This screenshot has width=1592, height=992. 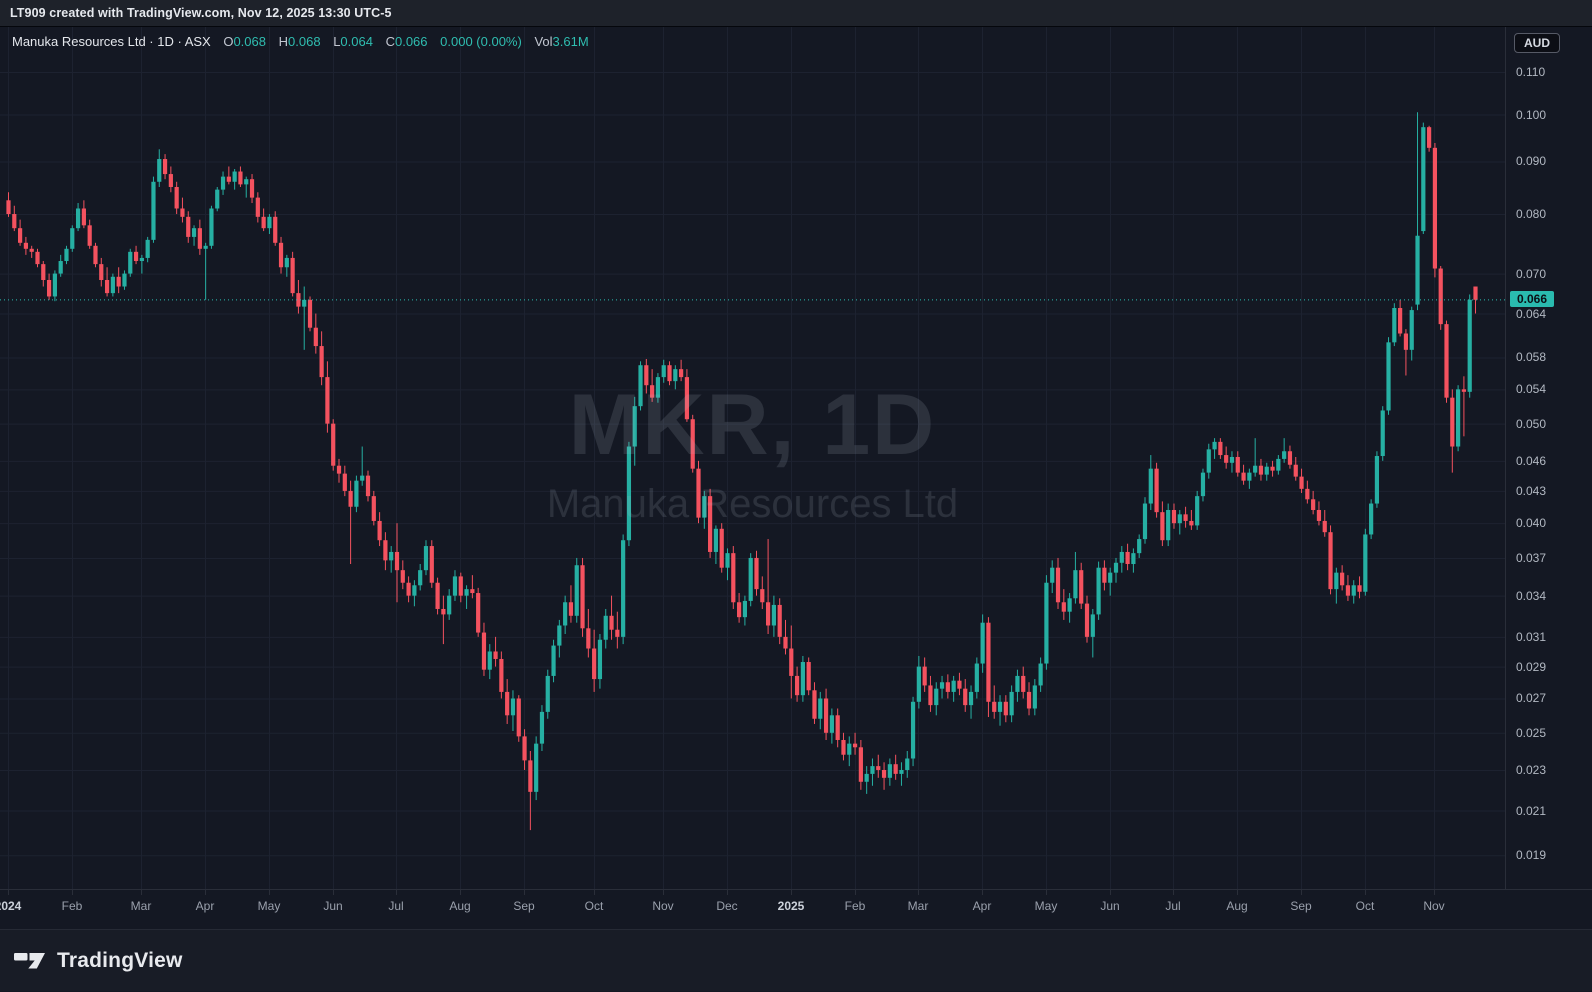 What do you see at coordinates (120, 961) in the screenshot?
I see `tradingview-wordmark: TradingView` at bounding box center [120, 961].